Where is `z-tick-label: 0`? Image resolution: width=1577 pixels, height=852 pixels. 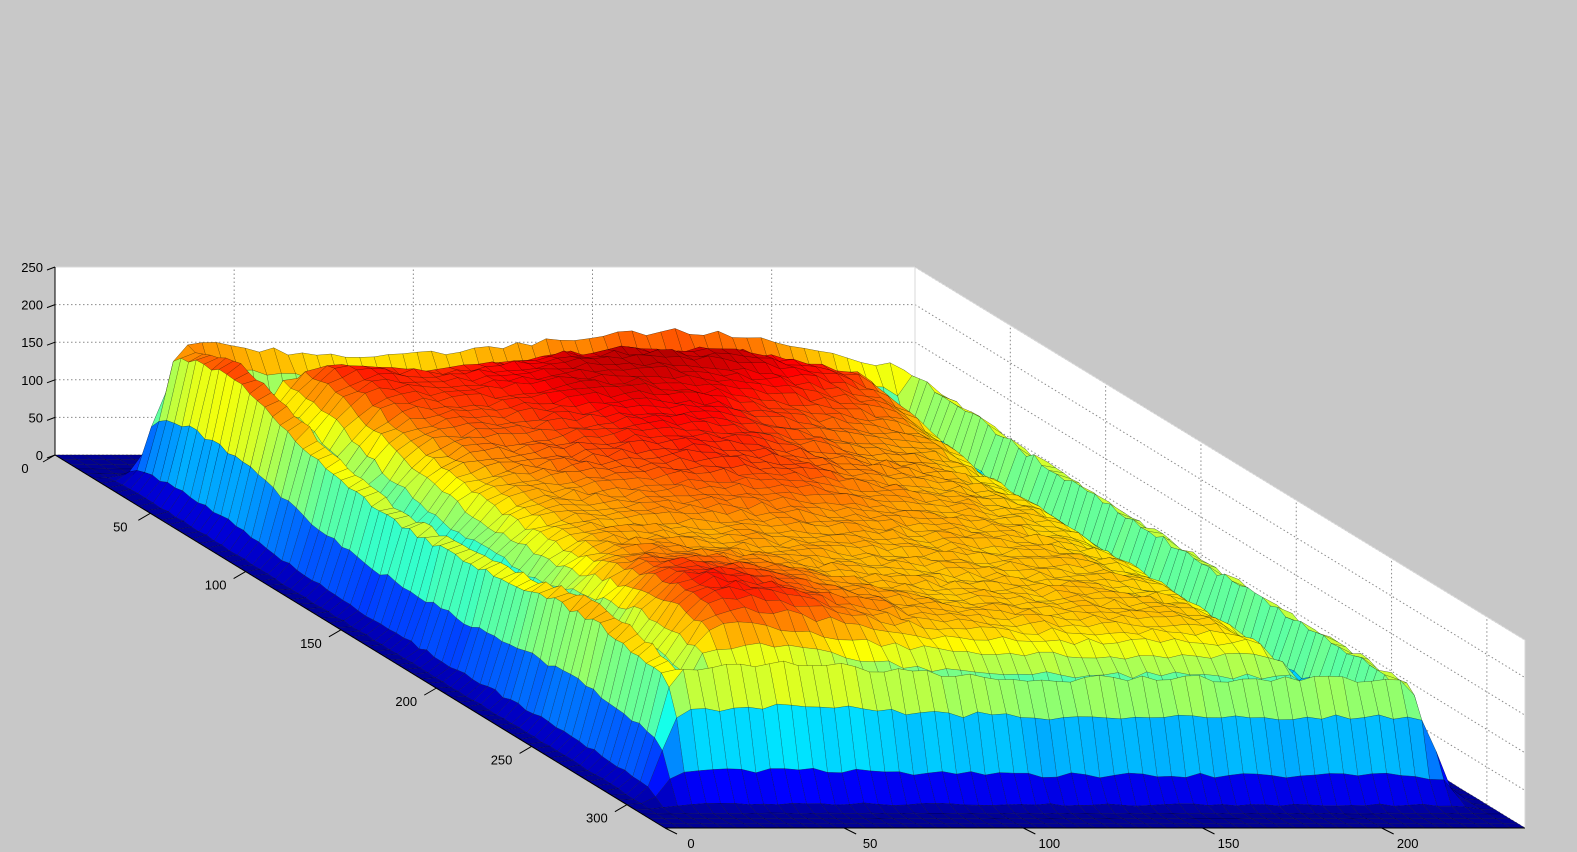
z-tick-label: 0 is located at coordinates (39, 455).